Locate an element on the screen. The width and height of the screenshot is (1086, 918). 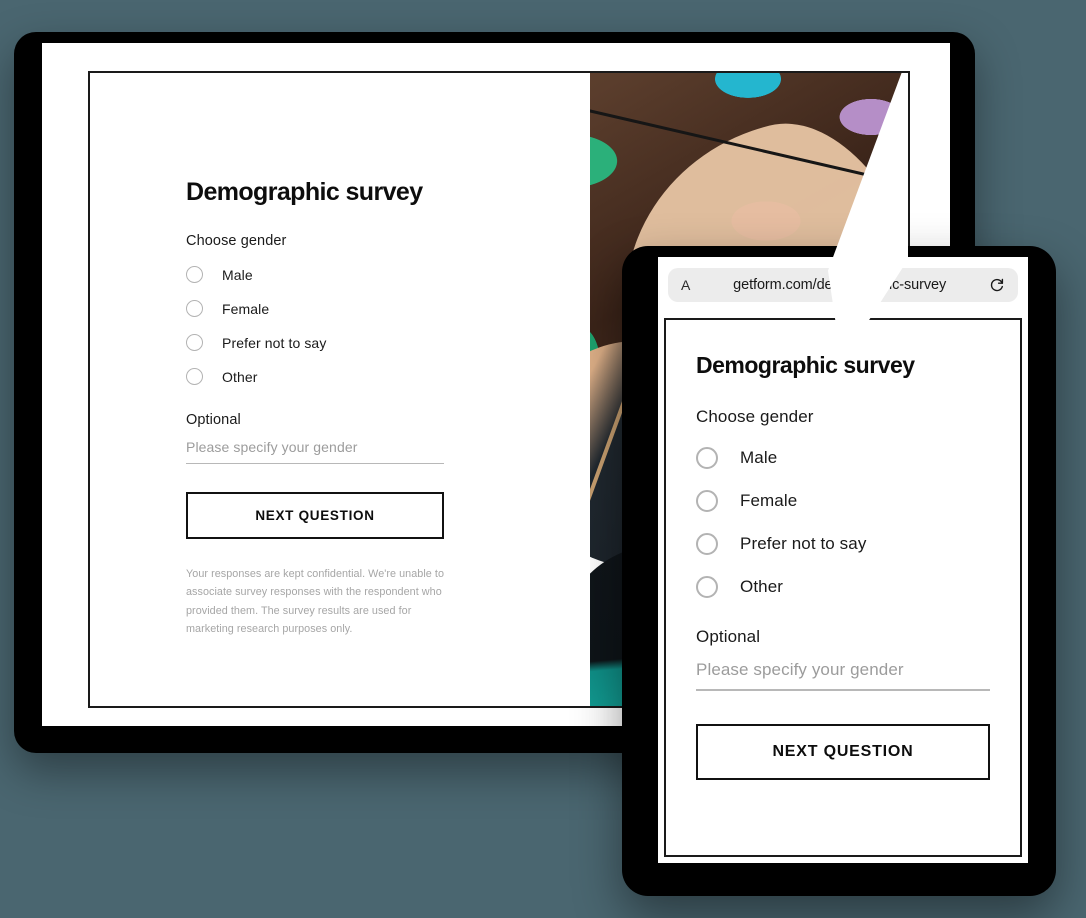
page-title: Demographic survey is located at coordinates (304, 192).